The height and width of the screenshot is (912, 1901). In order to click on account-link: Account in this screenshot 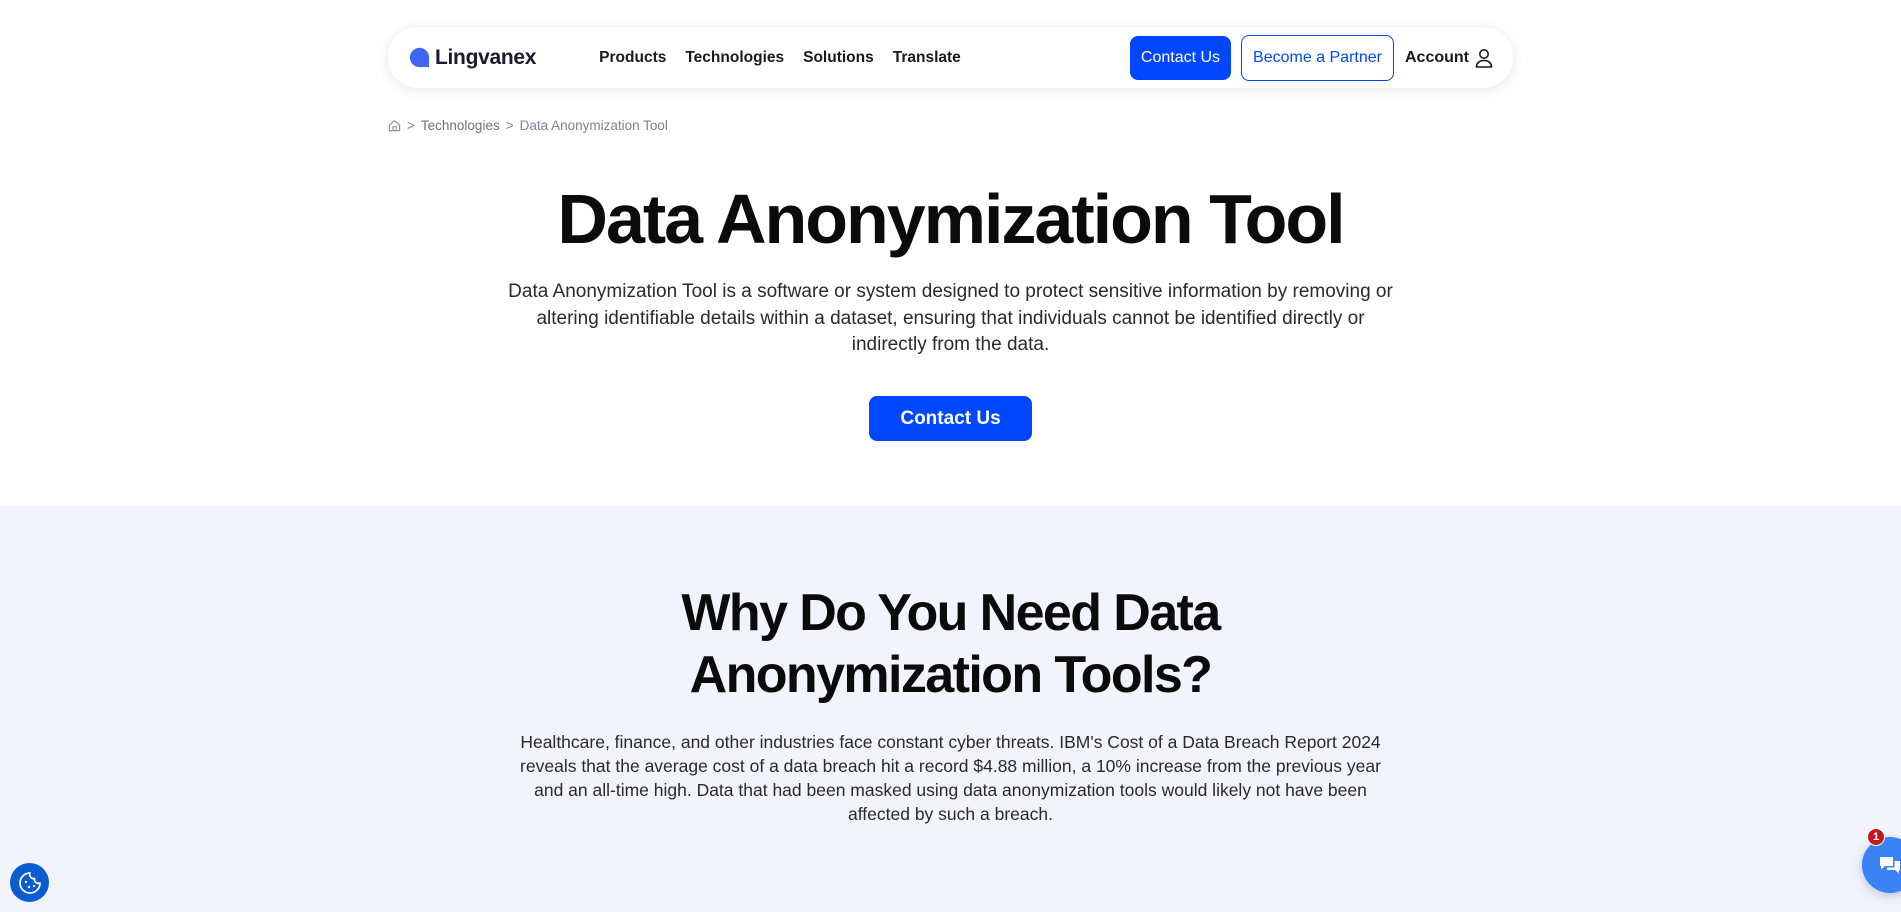, I will do `click(1449, 58)`.